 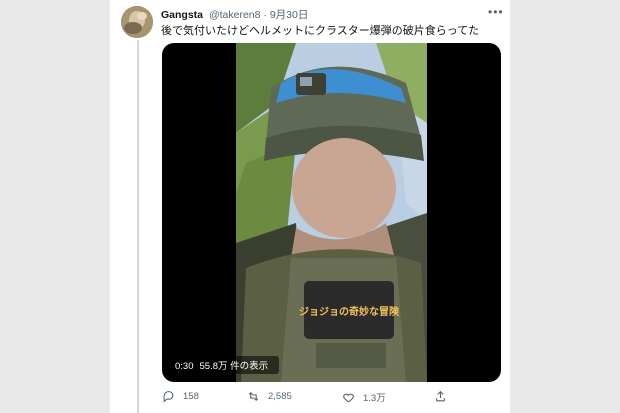 I want to click on retweet-button: 2,585, so click(x=269, y=396).